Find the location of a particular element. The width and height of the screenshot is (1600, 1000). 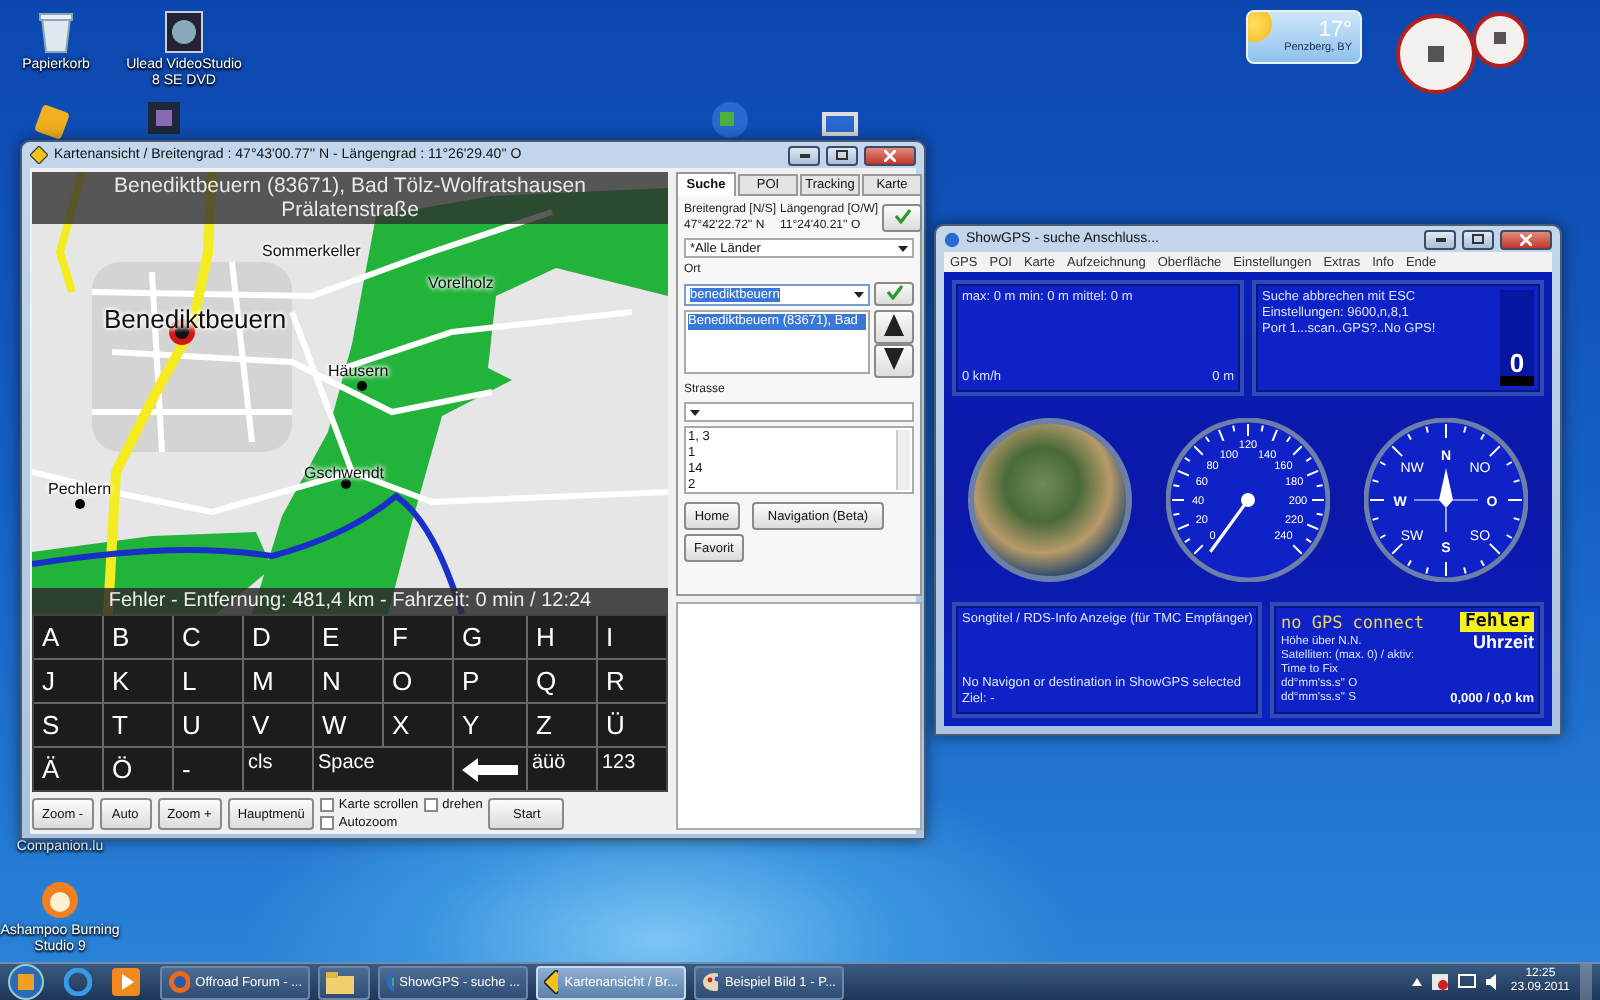

keyboard-key: Y is located at coordinates (490, 725).